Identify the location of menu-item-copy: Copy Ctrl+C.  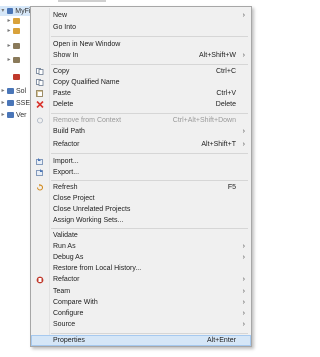
(141, 71).